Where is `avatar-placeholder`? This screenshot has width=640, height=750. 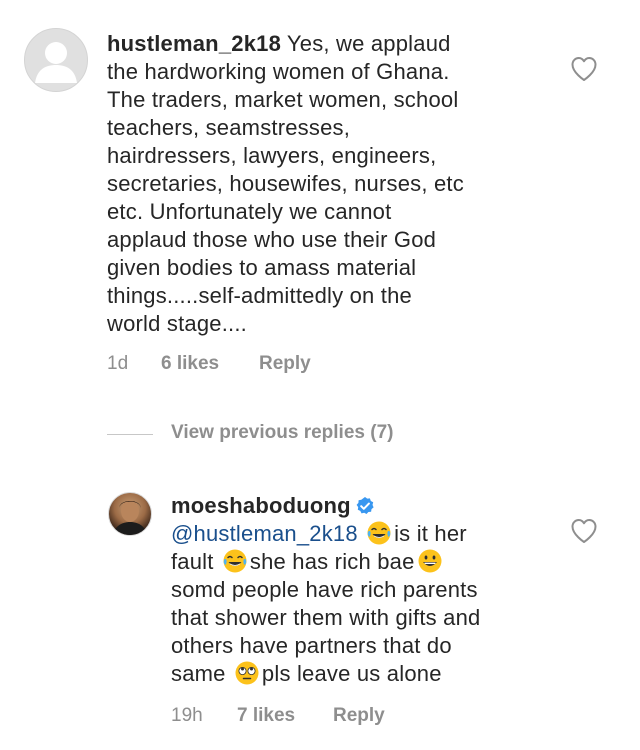
avatar-placeholder is located at coordinates (56, 60).